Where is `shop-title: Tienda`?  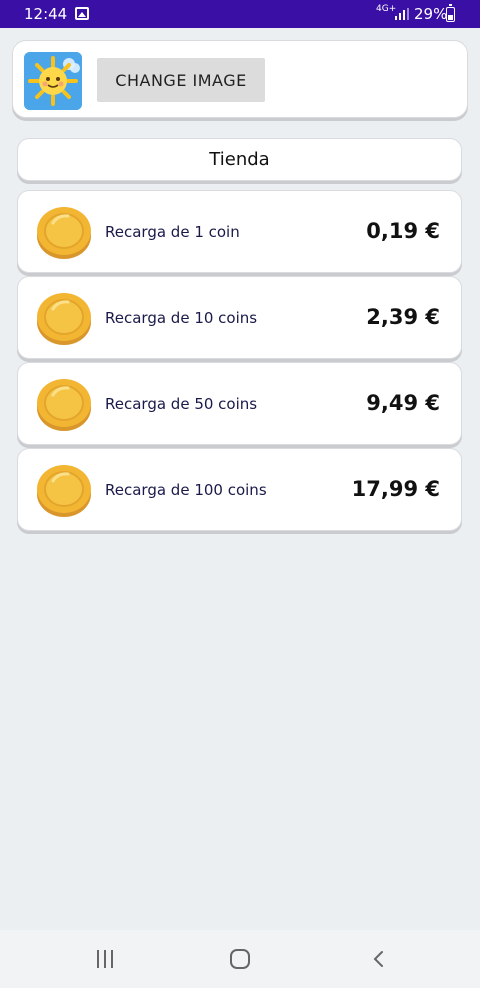 shop-title: Tienda is located at coordinates (239, 159).